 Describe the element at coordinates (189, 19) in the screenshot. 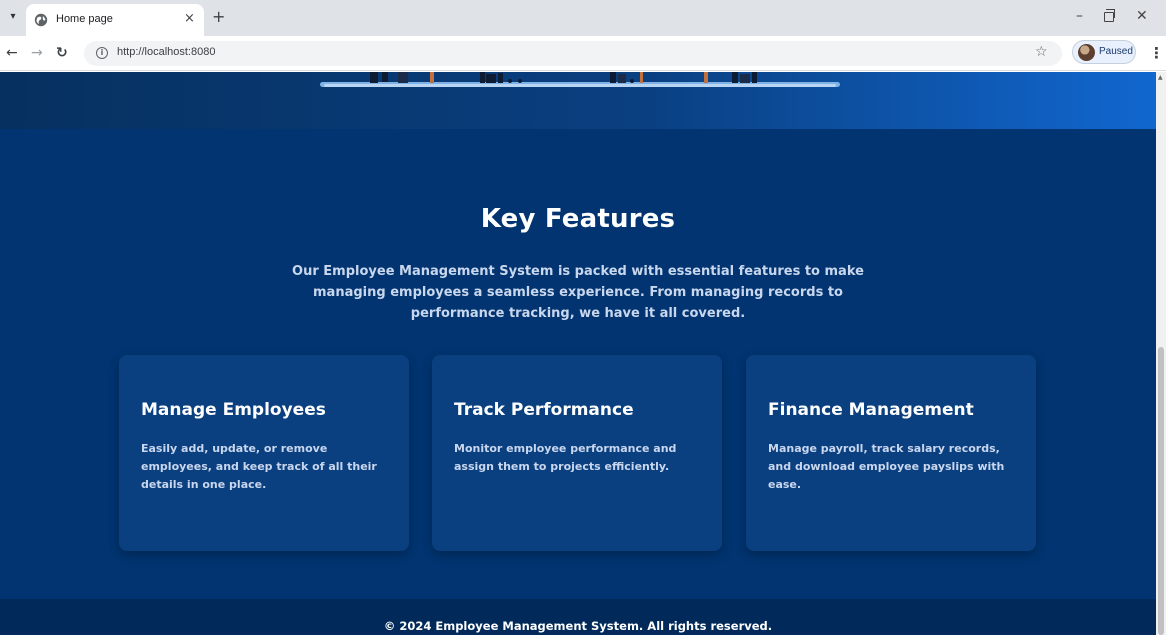

I see `tab-close-icon: ×` at that location.